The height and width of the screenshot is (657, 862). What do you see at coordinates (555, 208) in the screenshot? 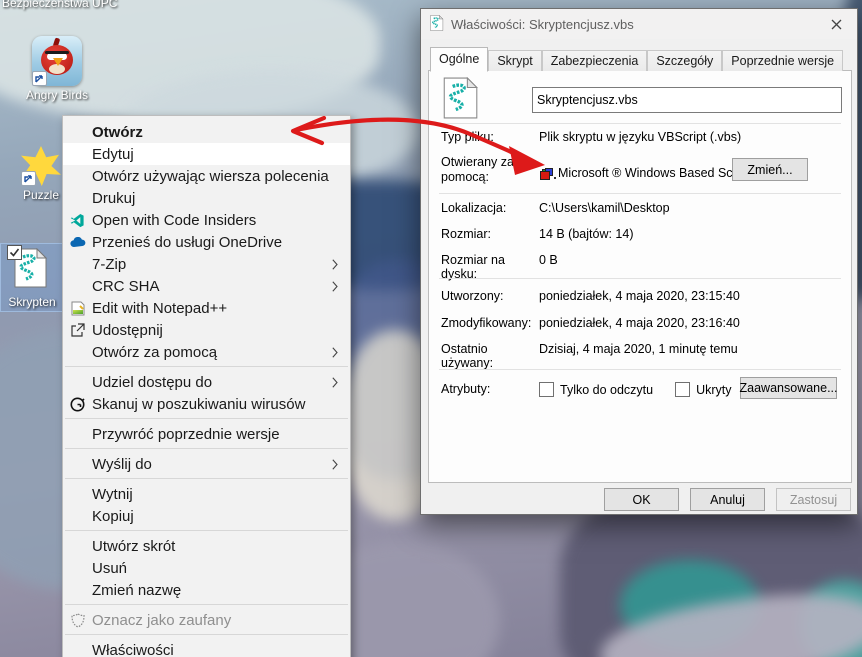
I see `field-location: Lokalizacja: C:\Users\kamil\Desktop` at bounding box center [555, 208].